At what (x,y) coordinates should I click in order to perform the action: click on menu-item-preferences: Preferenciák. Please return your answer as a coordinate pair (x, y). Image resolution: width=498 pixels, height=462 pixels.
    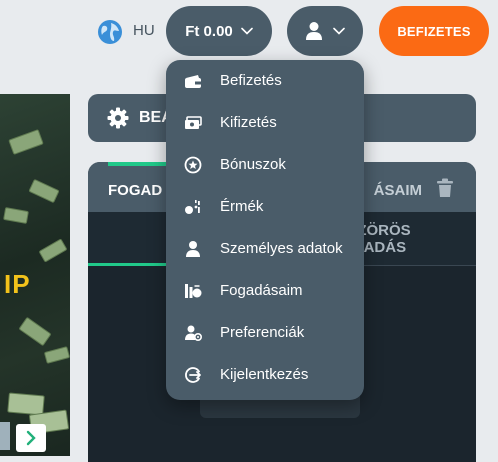
    Looking at the image, I should click on (265, 333).